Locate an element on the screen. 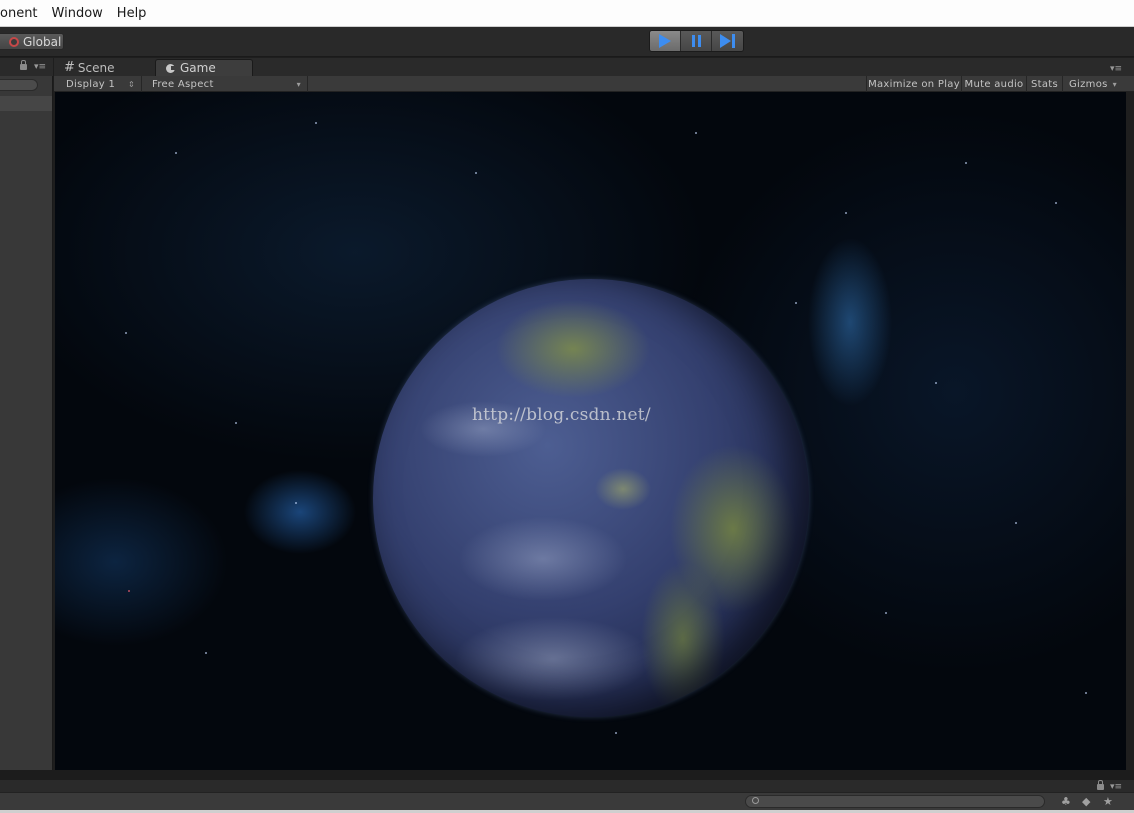 The image size is (1134, 813). star-icon: ★ is located at coordinates (1108, 801).